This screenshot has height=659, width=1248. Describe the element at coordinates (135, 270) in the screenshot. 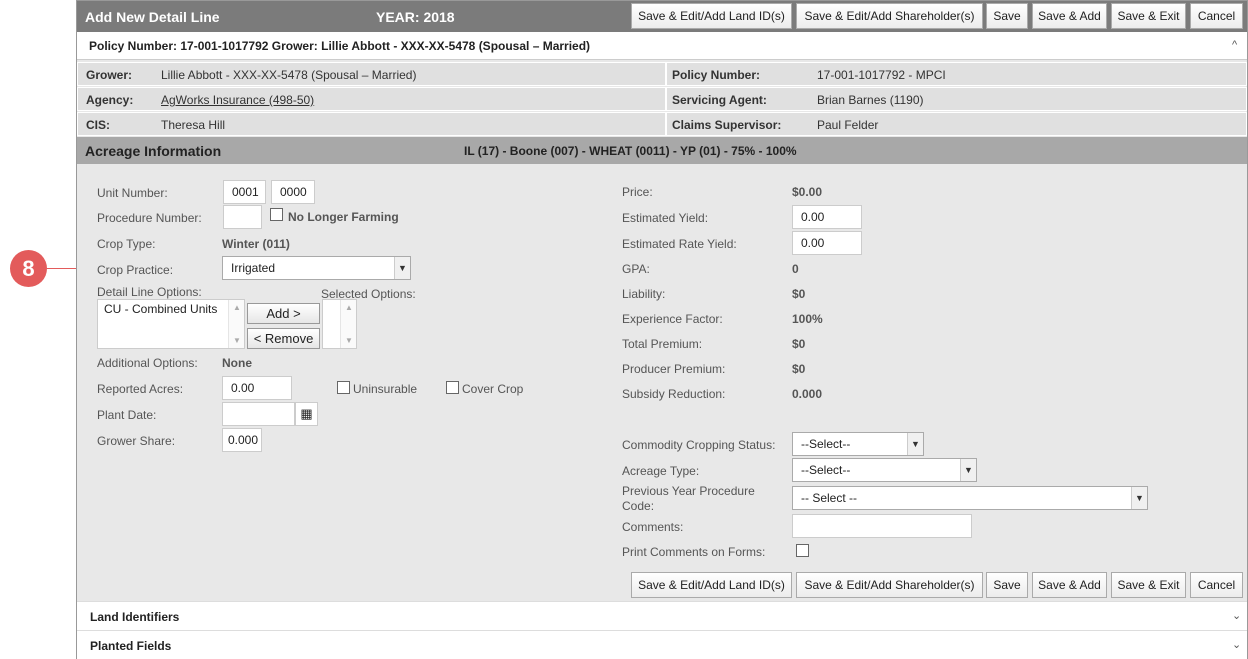

I see `crop-practice-label: Crop Practice:` at that location.